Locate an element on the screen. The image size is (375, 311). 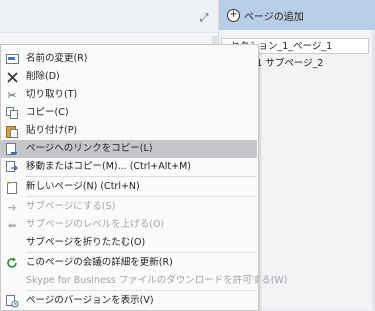
menu-item-label: サブページを折りたたむ(O) is located at coordinates (86, 242).